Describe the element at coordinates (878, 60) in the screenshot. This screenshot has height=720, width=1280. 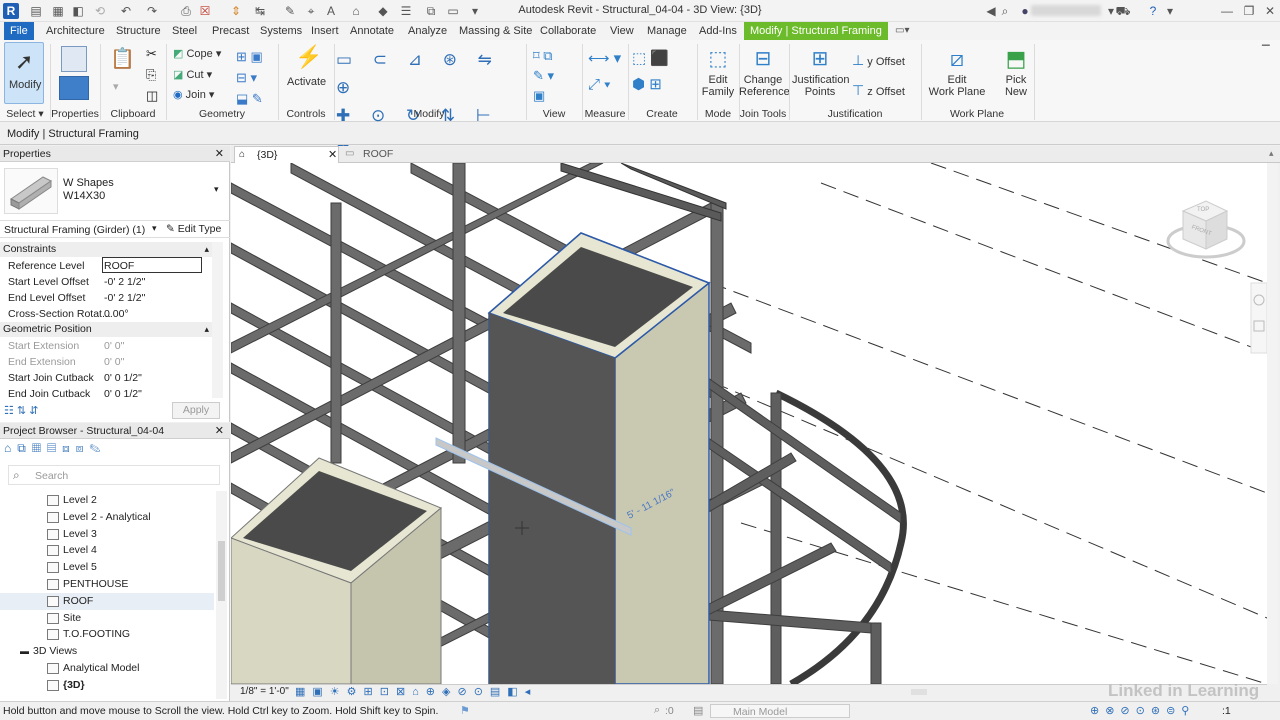
I see `y-offset-button: ⊥ y Offset` at that location.